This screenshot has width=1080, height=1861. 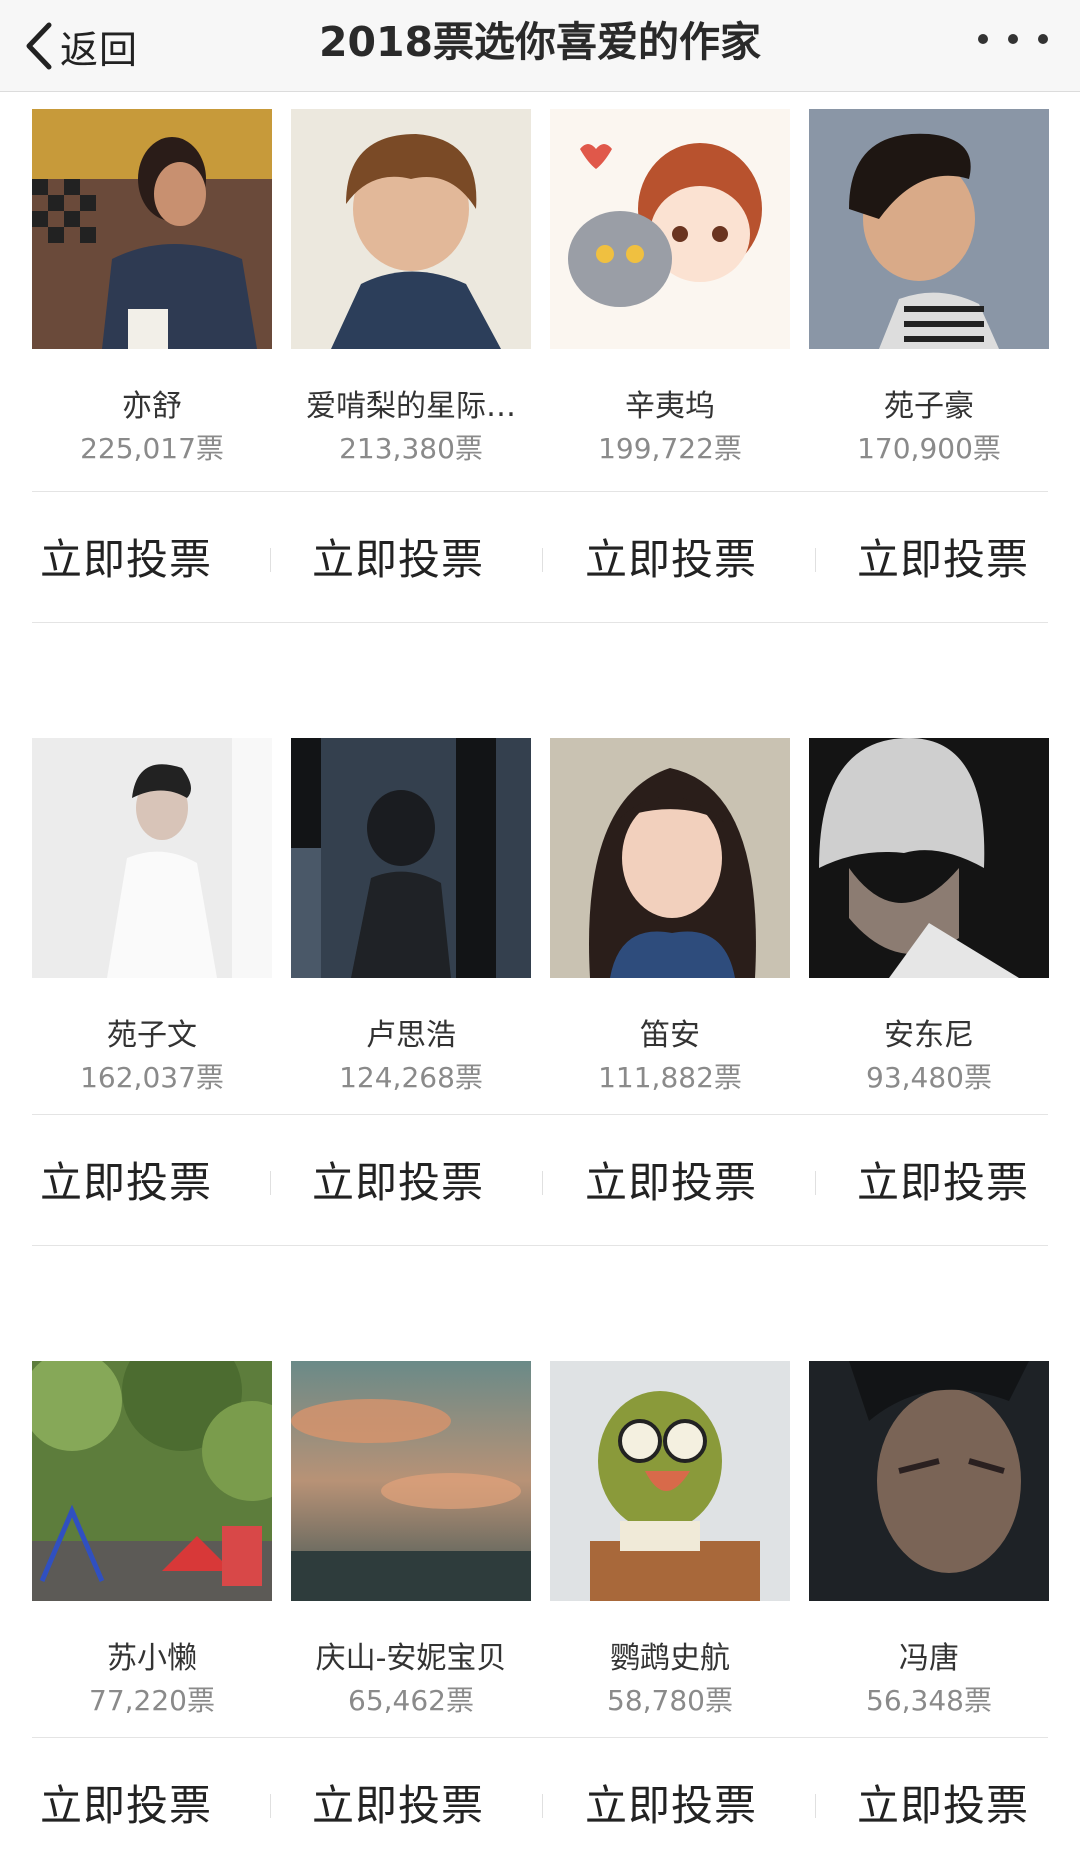 What do you see at coordinates (152, 1658) in the screenshot?
I see `author-name: 苏小懒` at bounding box center [152, 1658].